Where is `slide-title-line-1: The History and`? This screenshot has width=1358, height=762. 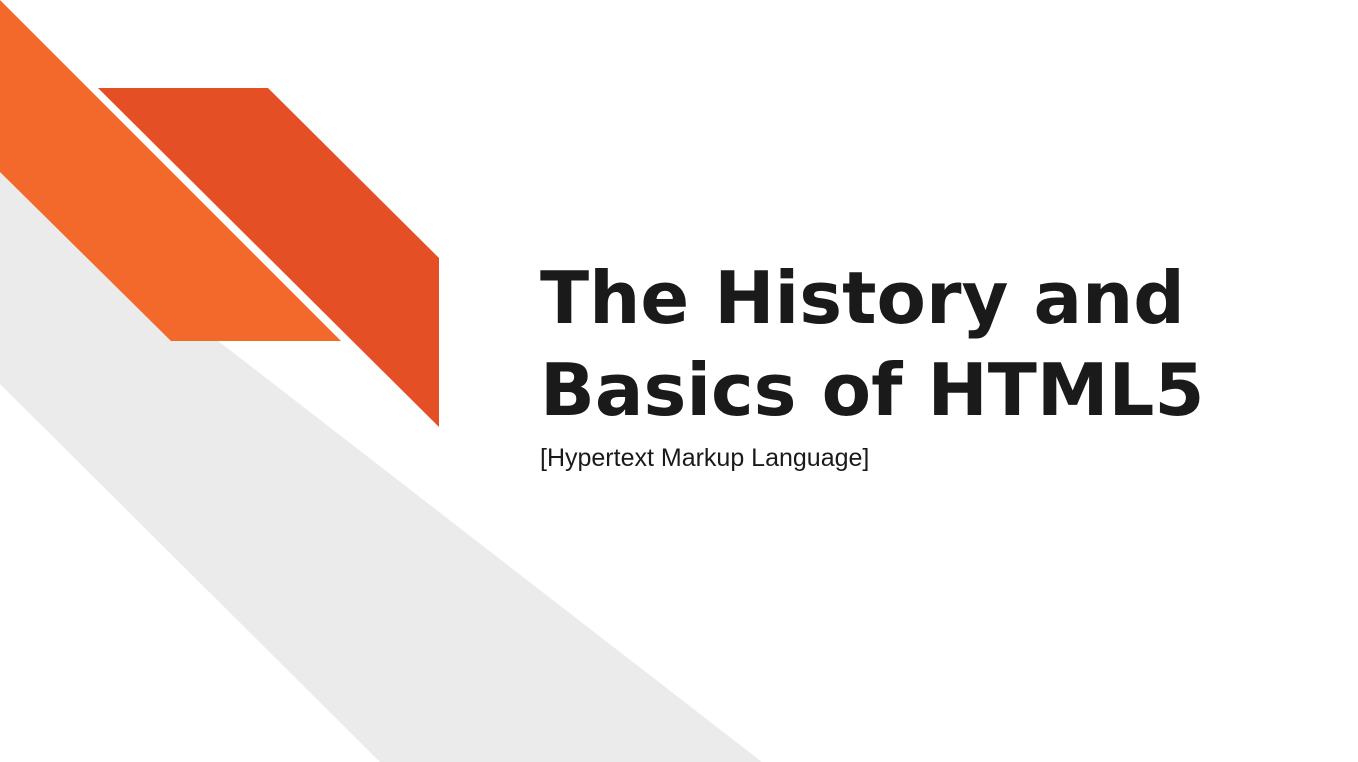
slide-title-line-1: The History and is located at coordinates (862, 298).